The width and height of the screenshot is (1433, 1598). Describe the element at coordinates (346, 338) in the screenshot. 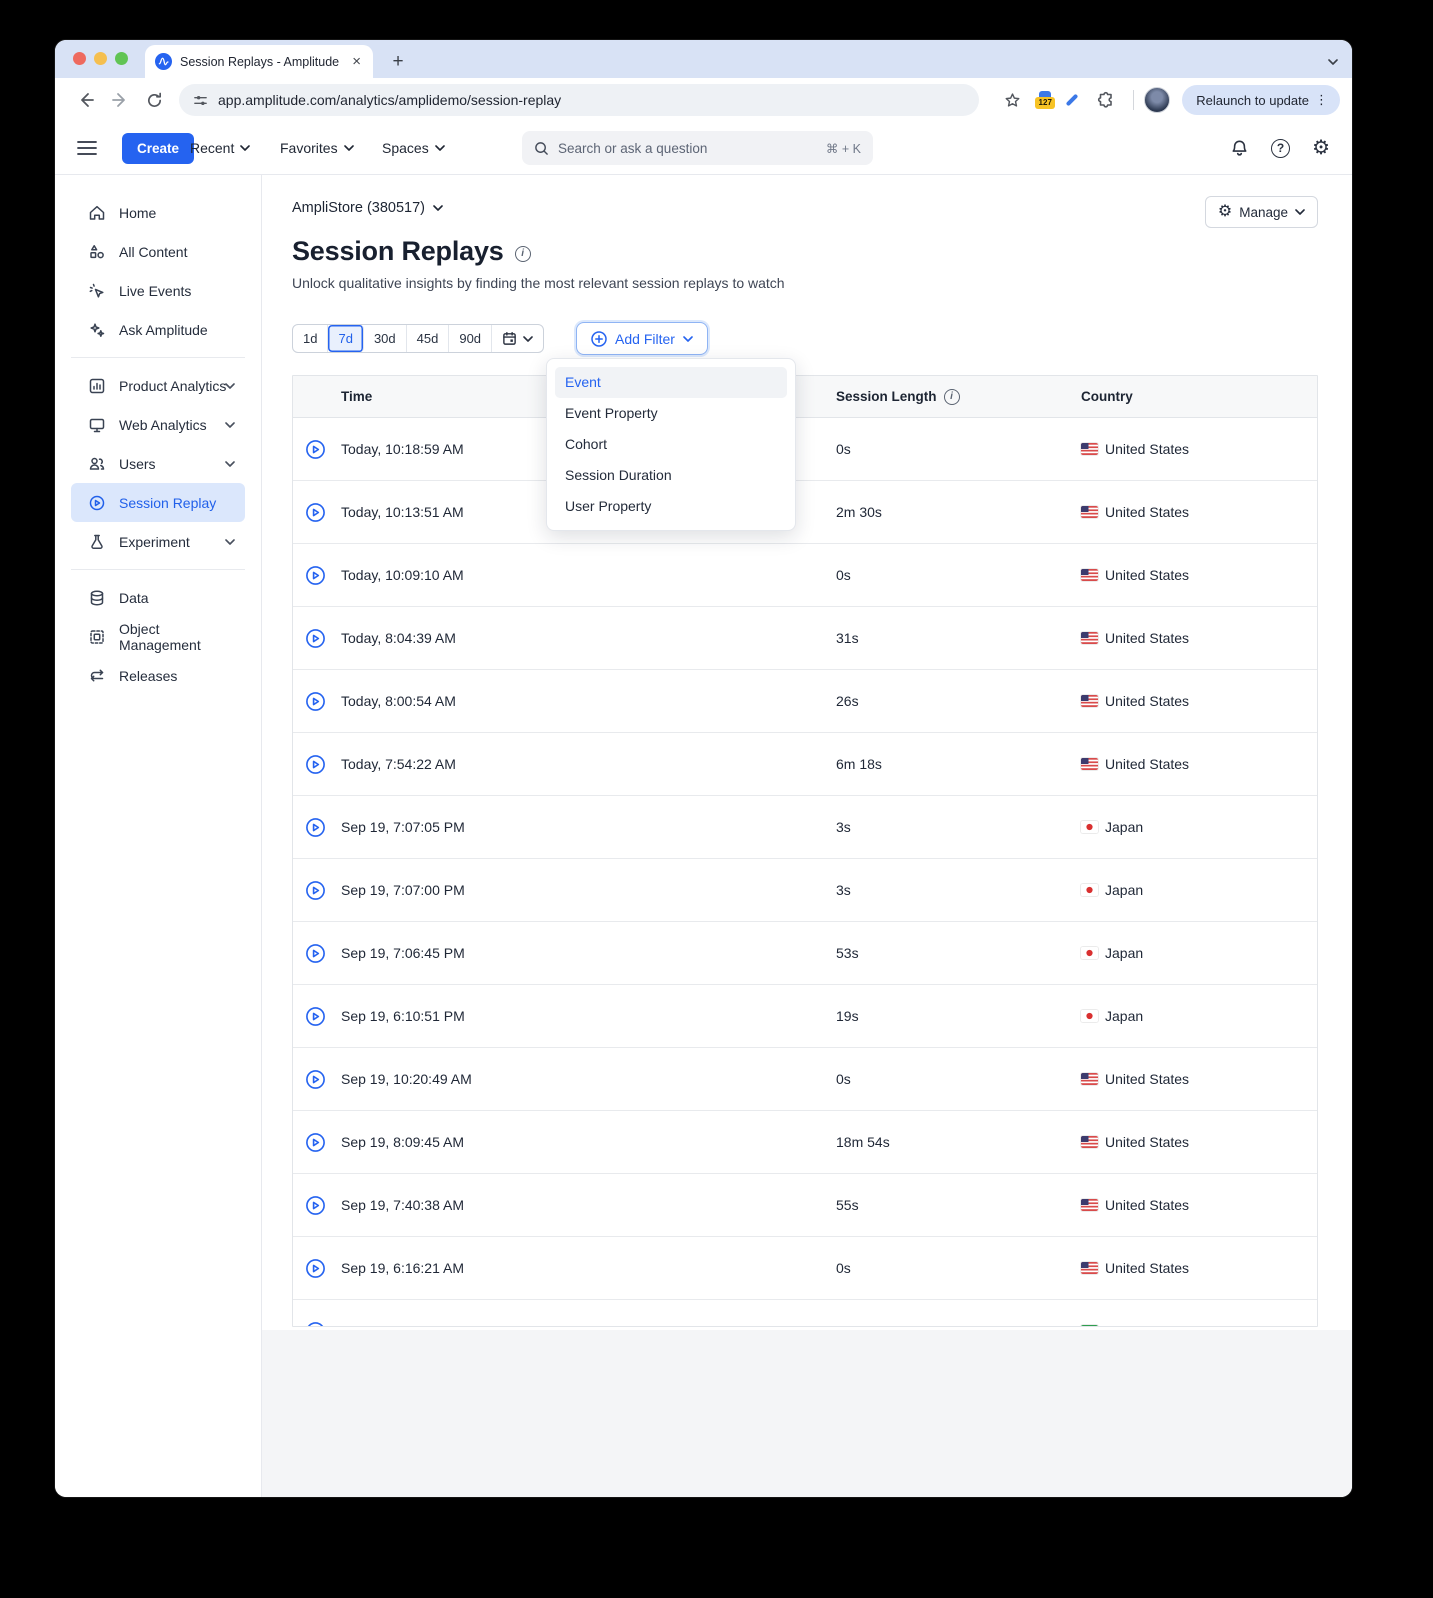

I see `range-7d-button: 7d` at that location.